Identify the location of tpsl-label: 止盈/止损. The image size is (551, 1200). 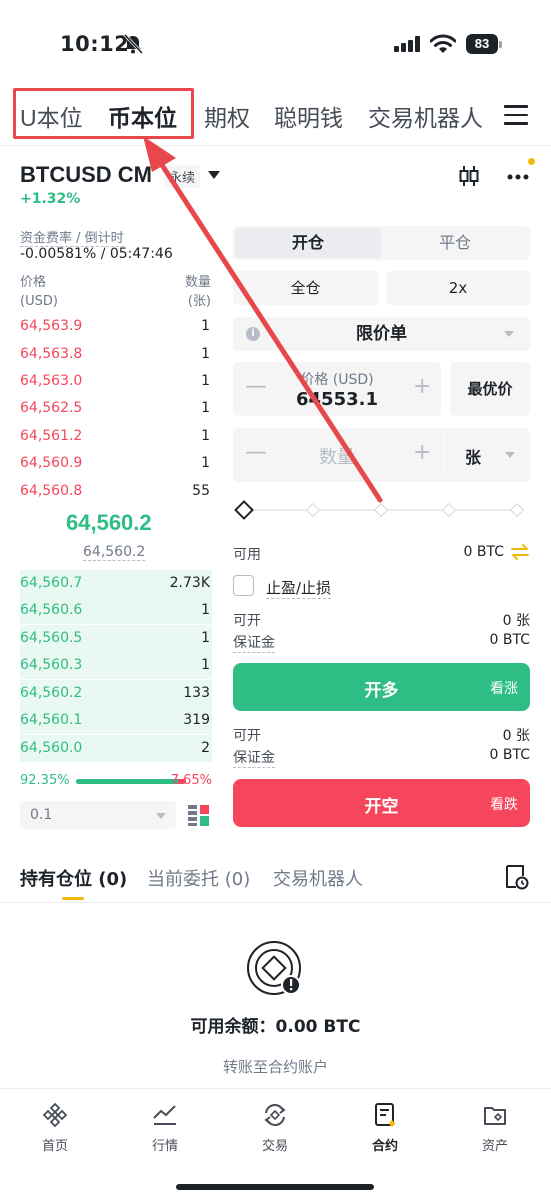
(299, 588).